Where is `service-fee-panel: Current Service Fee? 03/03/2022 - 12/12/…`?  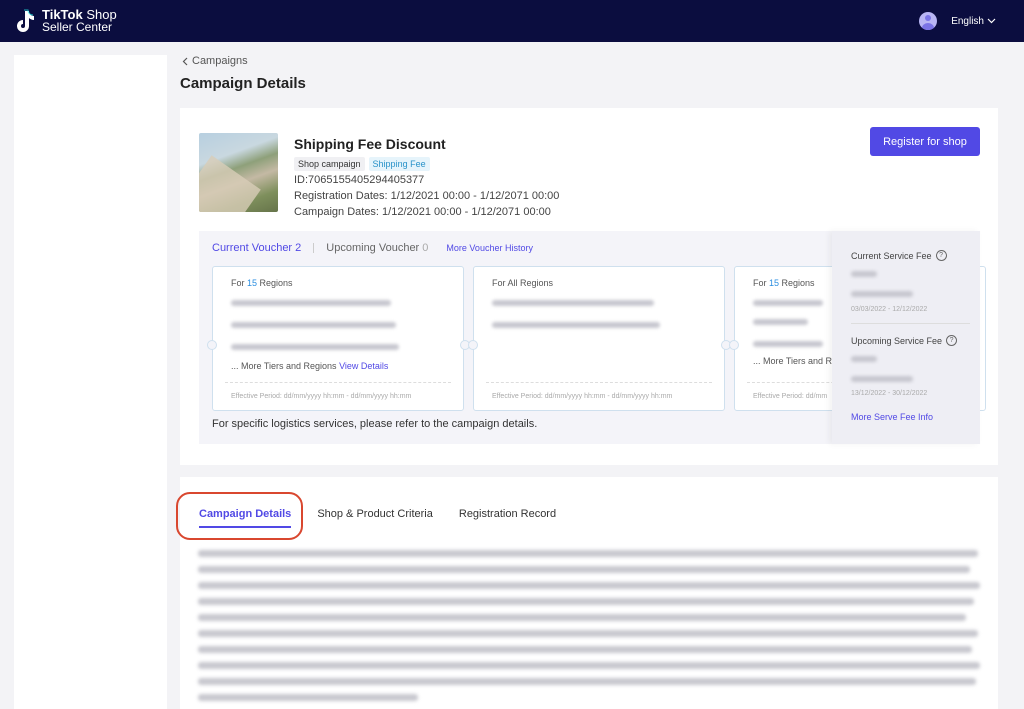 service-fee-panel: Current Service Fee? 03/03/2022 - 12/12/… is located at coordinates (906, 337).